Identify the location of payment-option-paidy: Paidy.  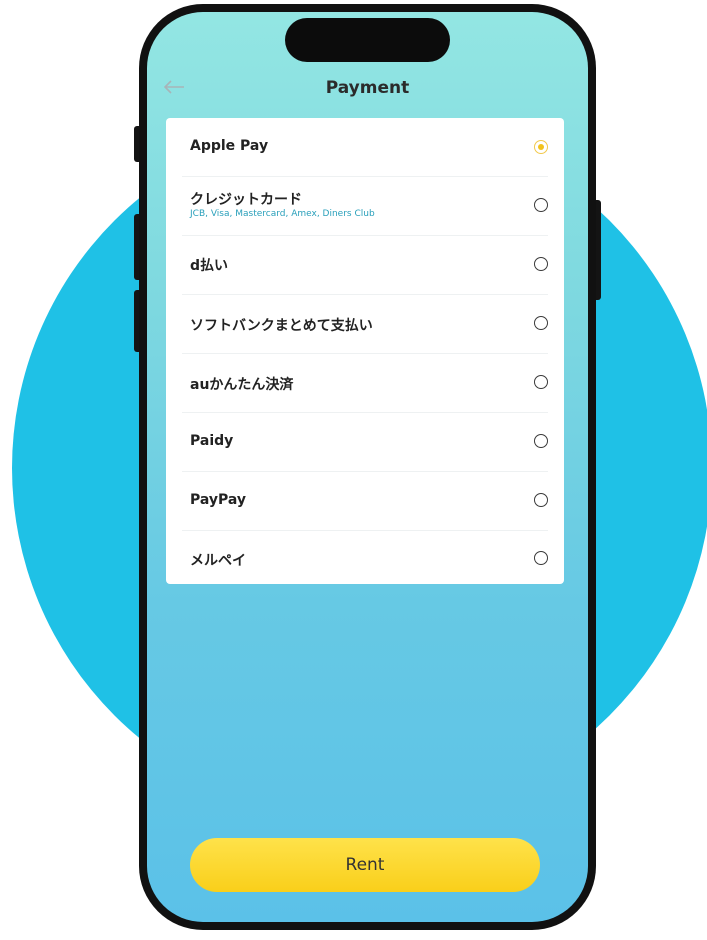
(365, 442).